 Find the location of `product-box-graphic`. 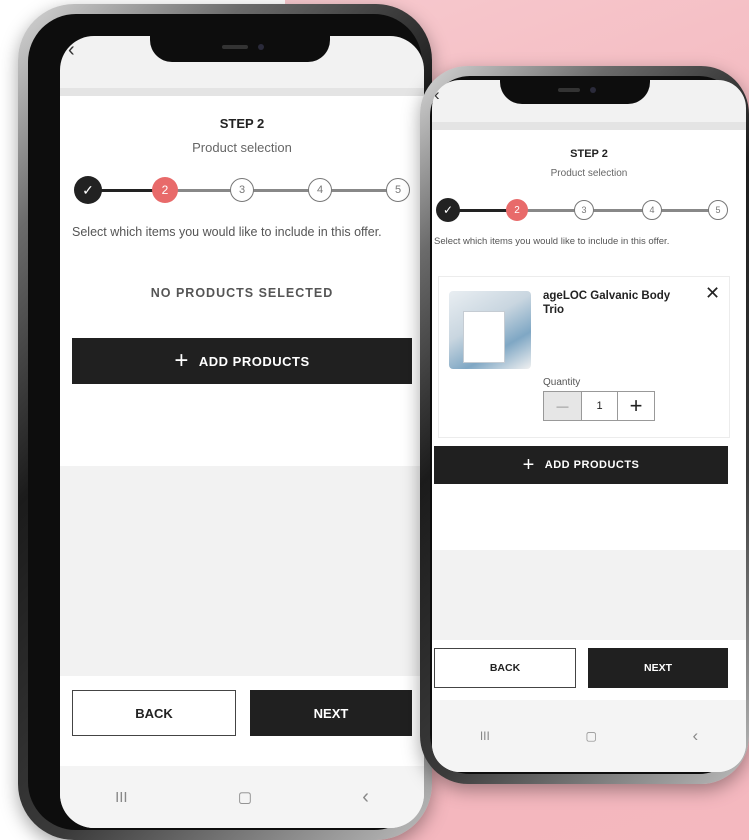

product-box-graphic is located at coordinates (484, 337).